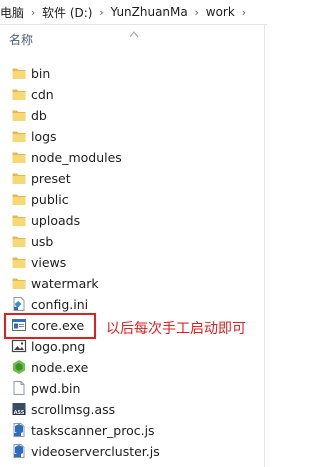 The width and height of the screenshot is (320, 467). I want to click on file-row: node_modules, so click(132, 157).